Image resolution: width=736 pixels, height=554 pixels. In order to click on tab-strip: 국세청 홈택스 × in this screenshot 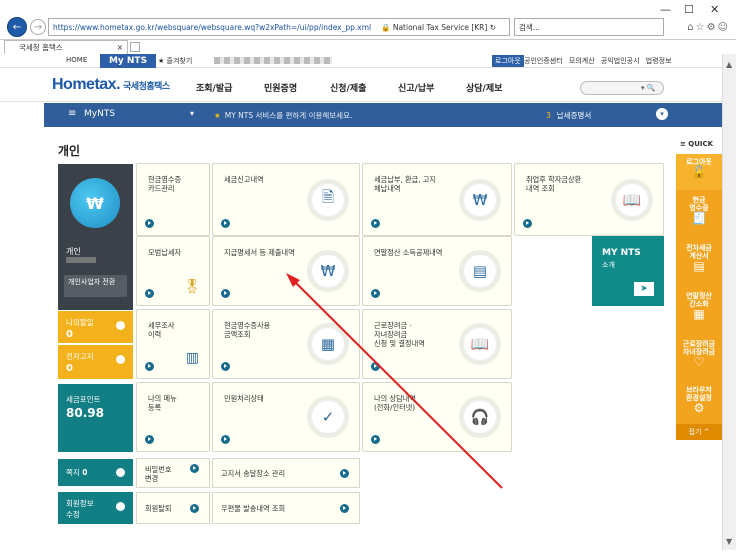, I will do `click(368, 47)`.